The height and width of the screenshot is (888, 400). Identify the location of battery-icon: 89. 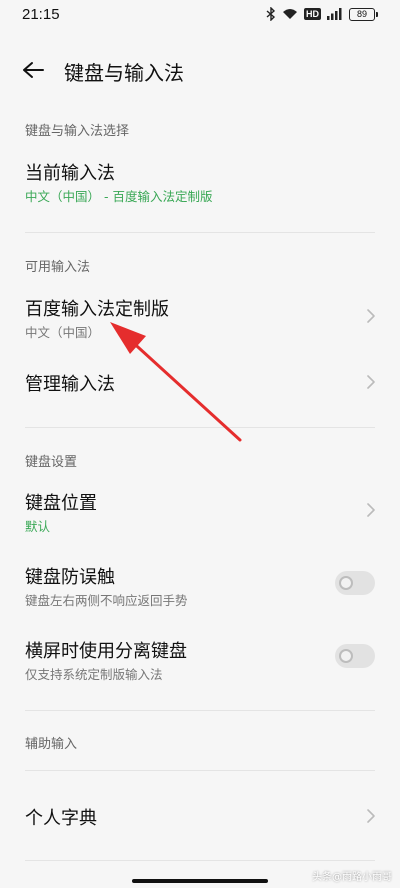
(363, 14).